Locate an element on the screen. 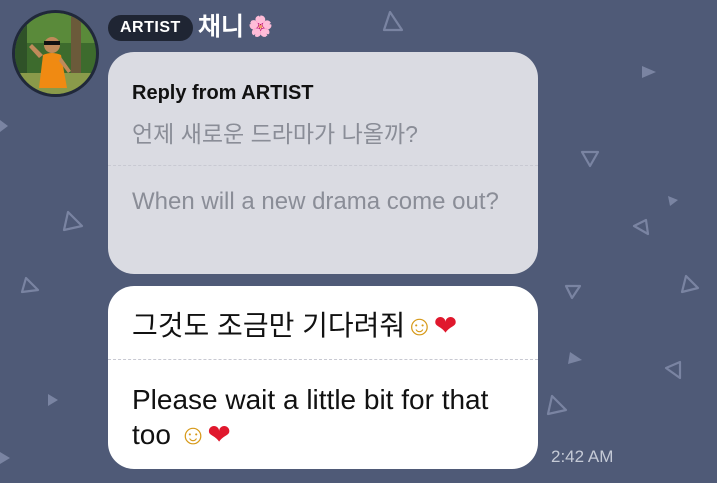 Image resolution: width=717 pixels, height=483 pixels. reply-question-korean: 언제 새로운 드라마가 나올까? is located at coordinates (275, 134).